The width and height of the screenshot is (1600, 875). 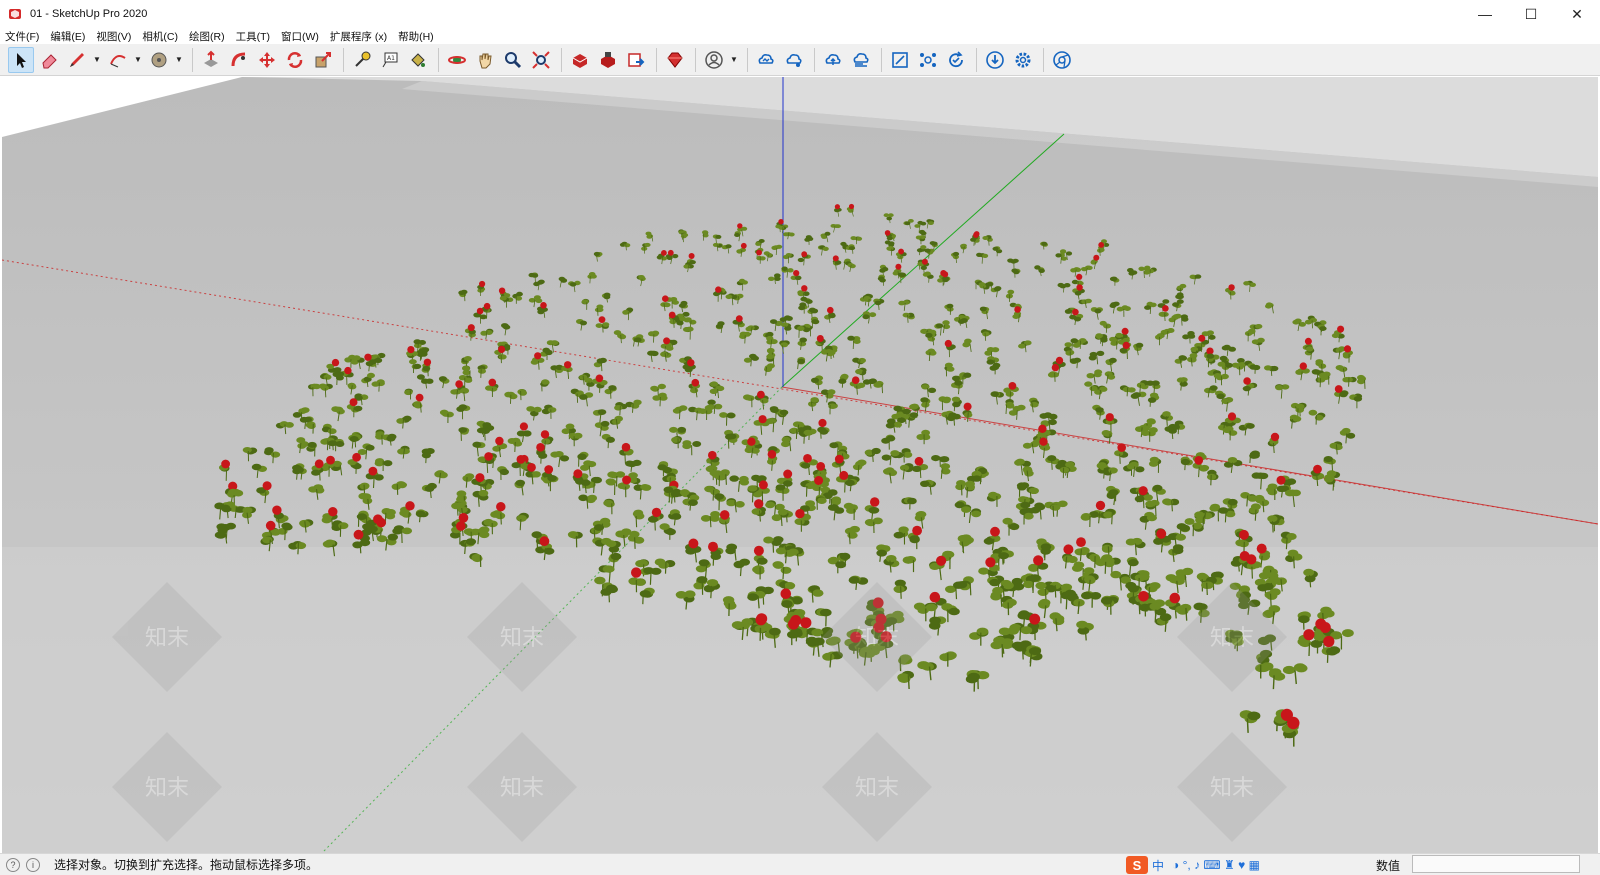 I want to click on download-icon, so click(x=995, y=60).